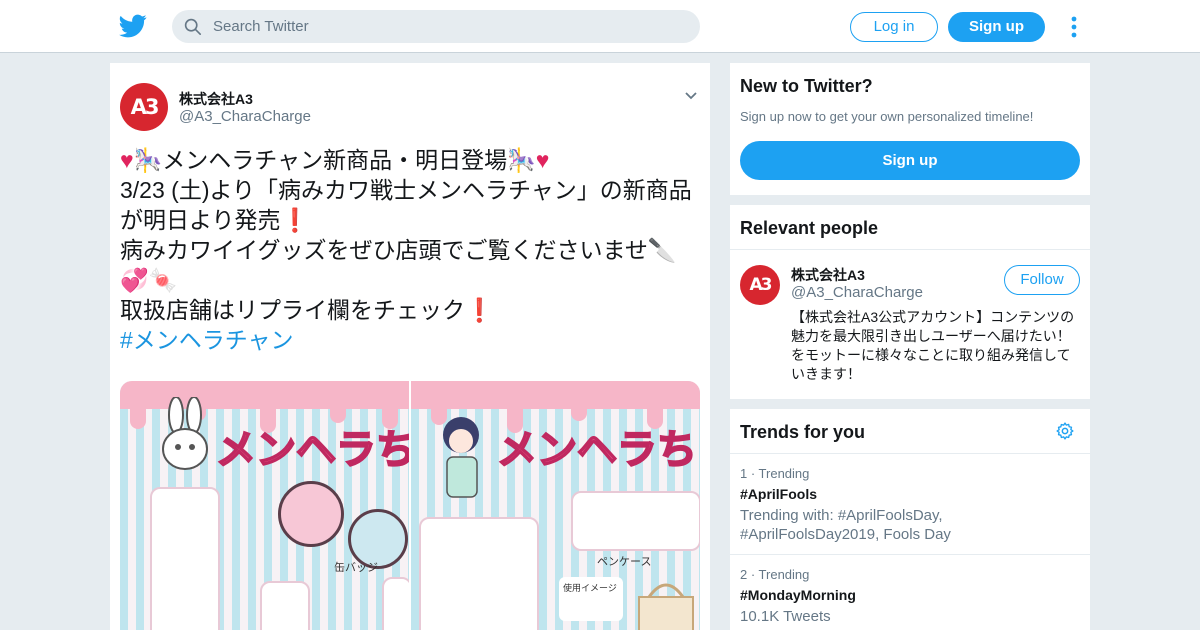 The image size is (1200, 630). I want to click on sparkling-heart-icon: 💞, so click(134, 280).